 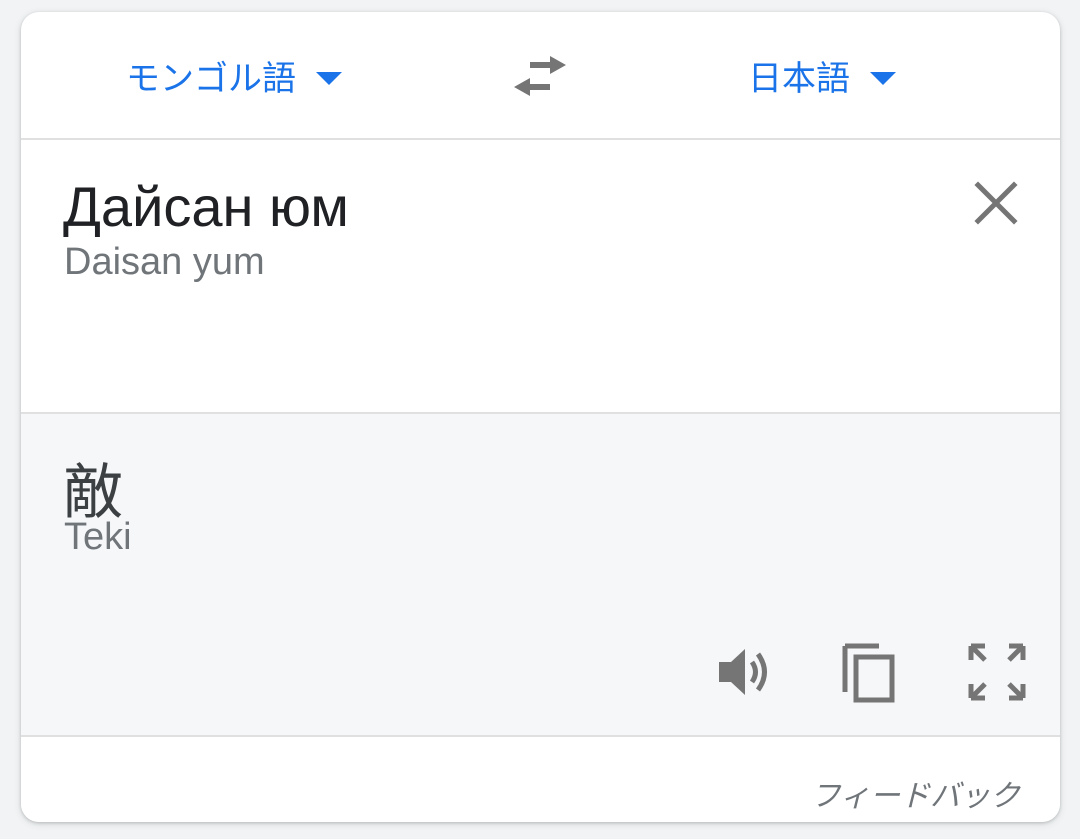 I want to click on listen-button, so click(x=745, y=672).